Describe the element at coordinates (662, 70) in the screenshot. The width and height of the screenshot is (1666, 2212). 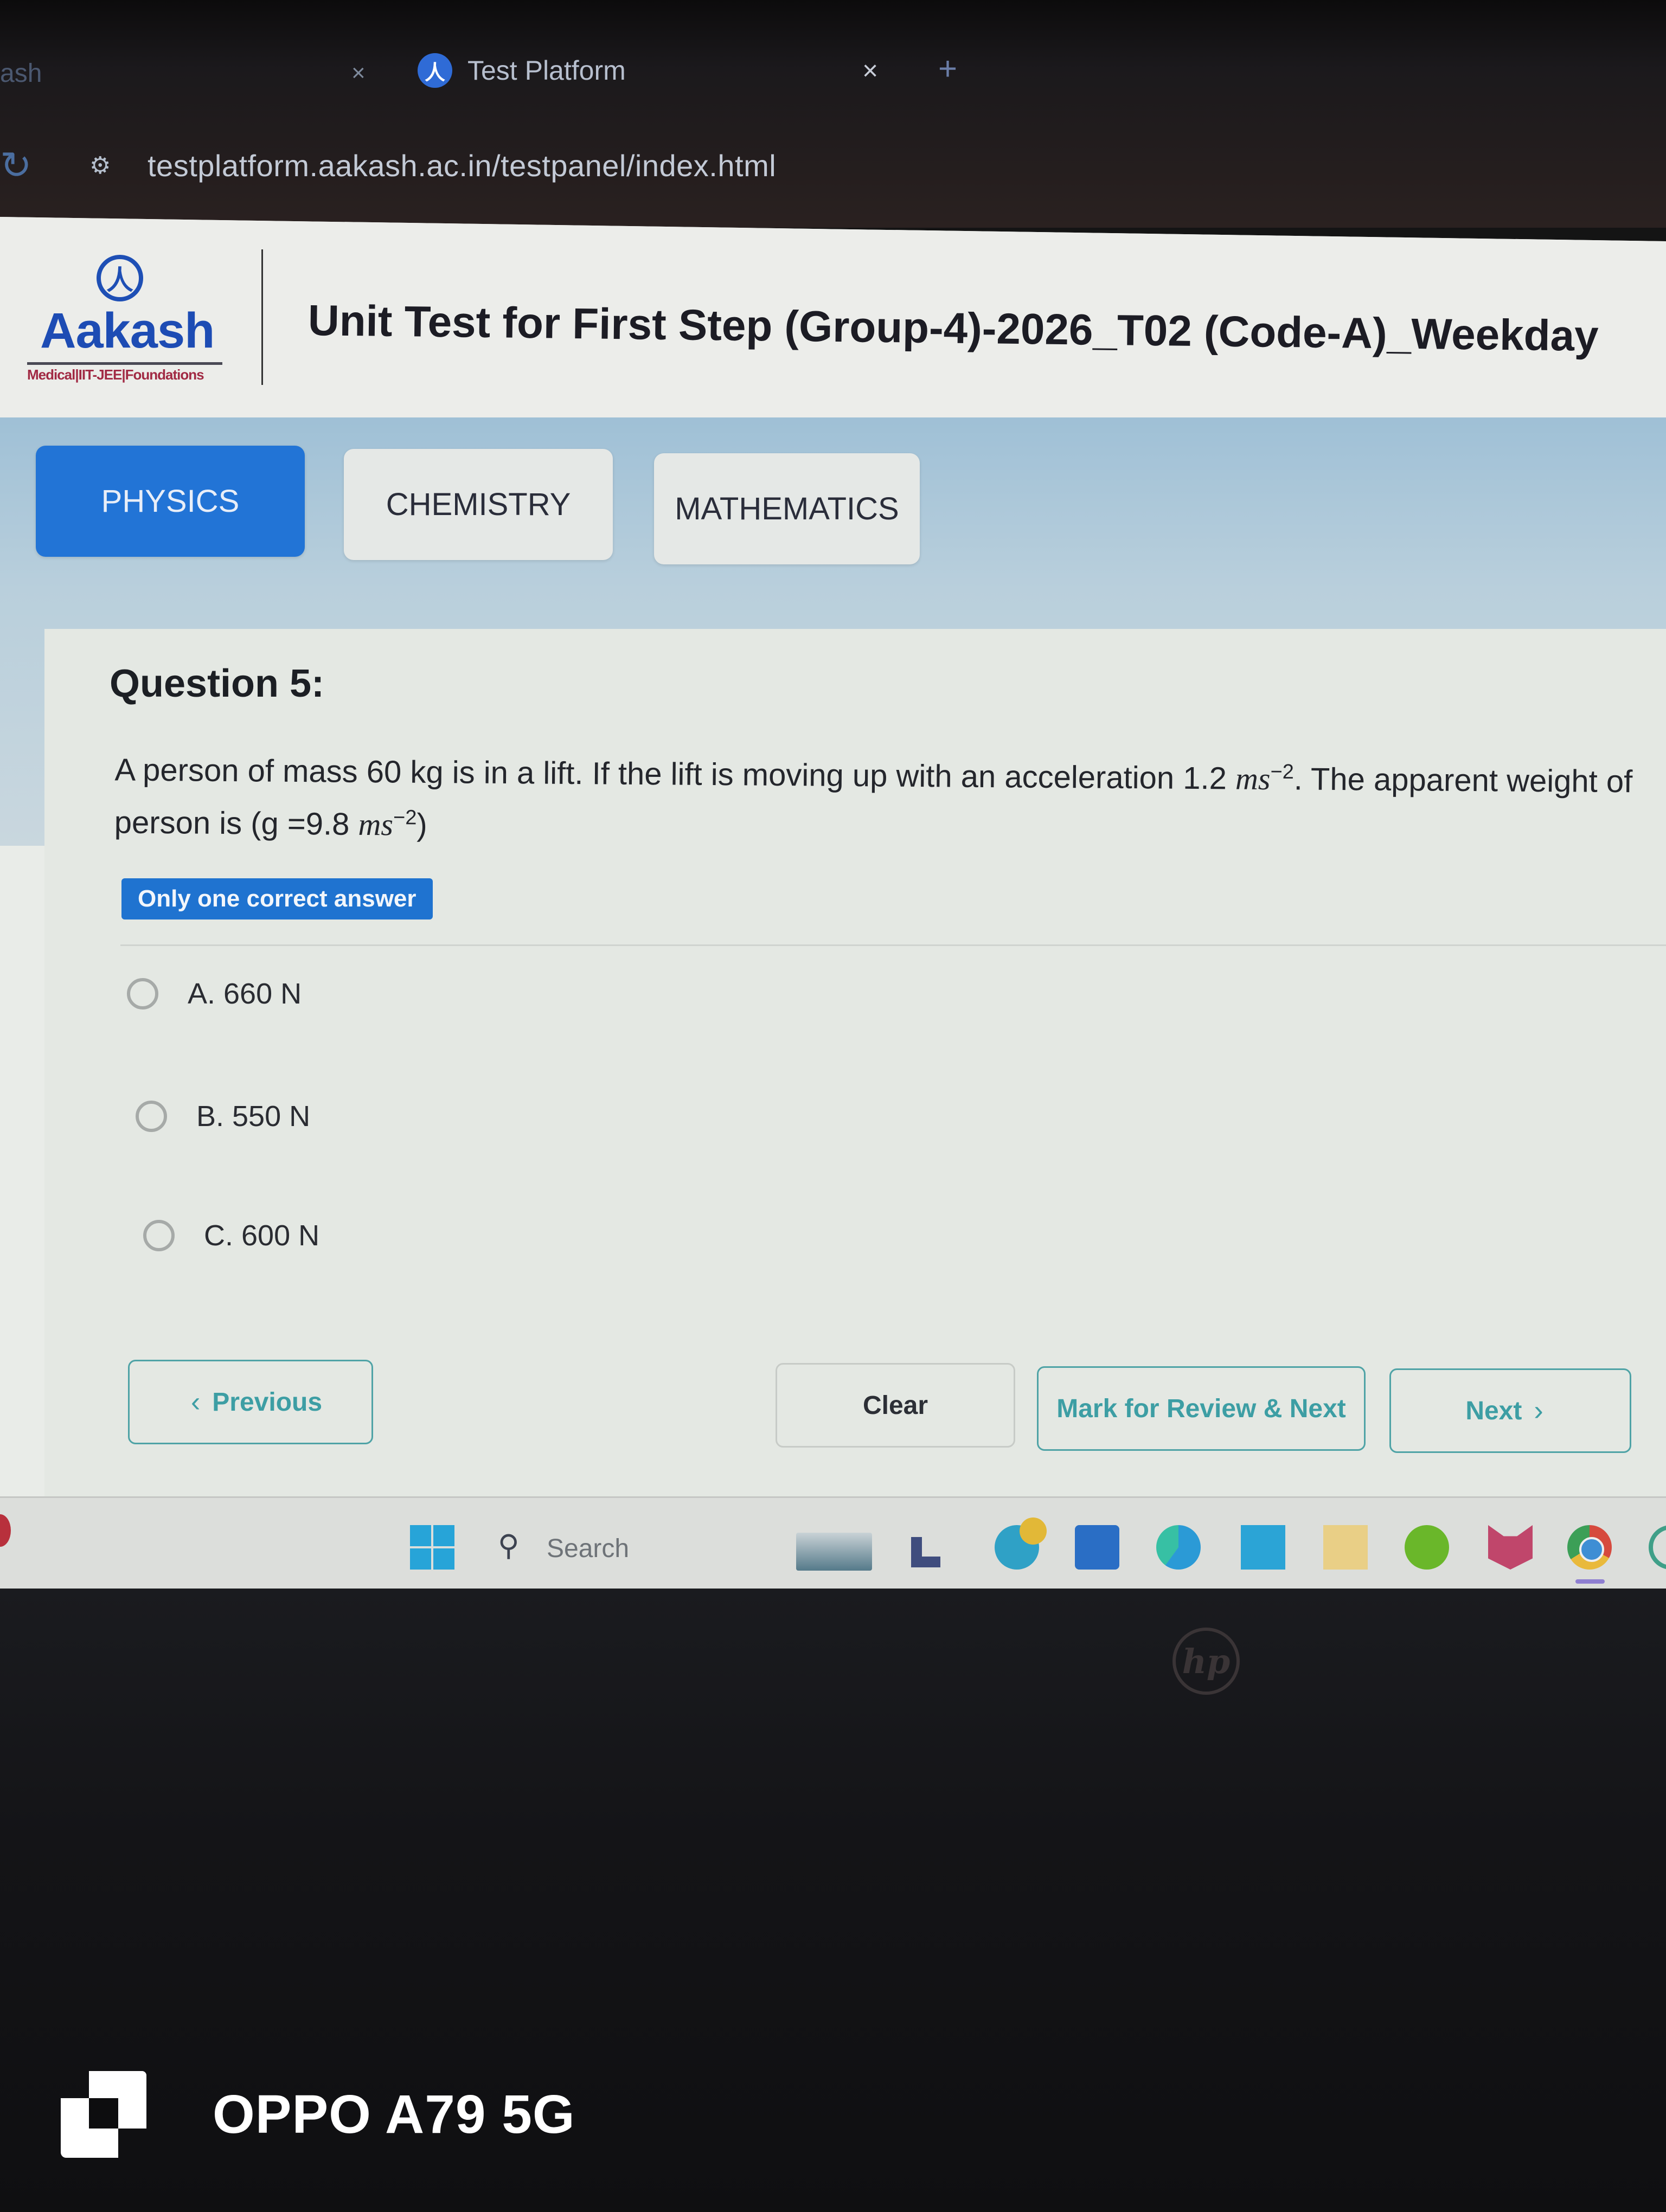
I see `browser-tab-test-platform: 人 Test Platform ×` at that location.